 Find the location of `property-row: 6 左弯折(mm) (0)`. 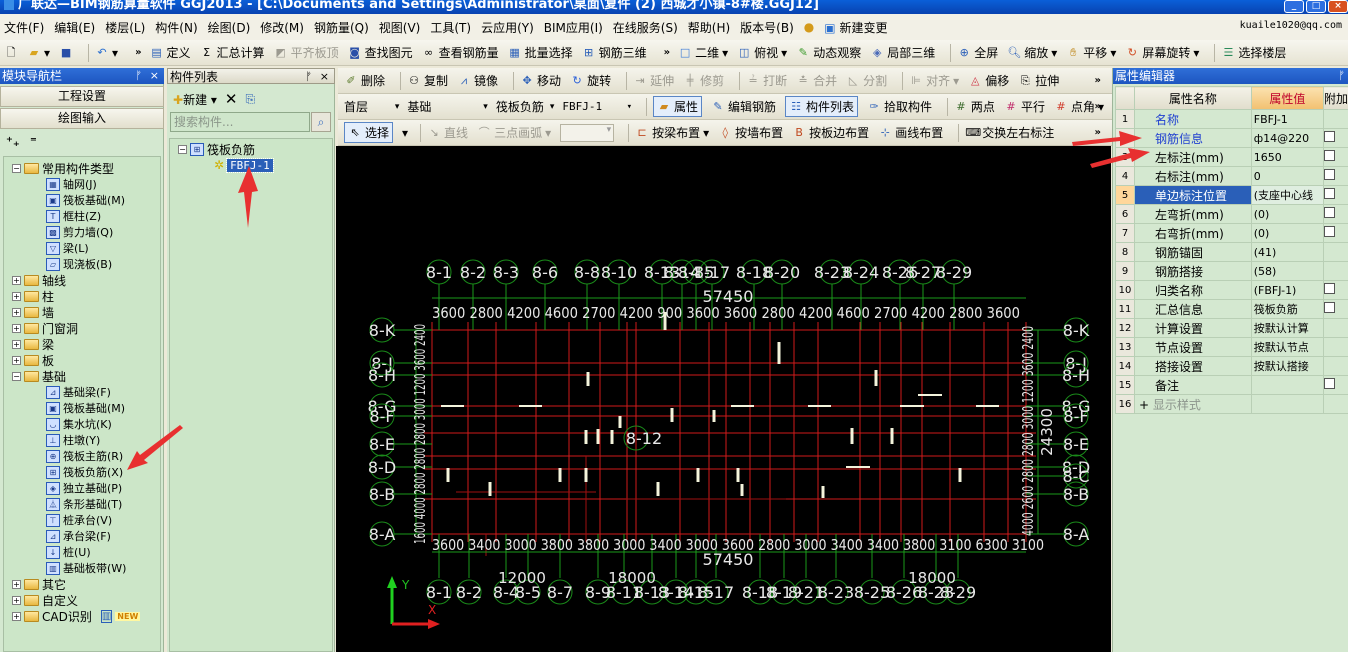

property-row: 6 左弯折(mm) (0) is located at coordinates (1231, 214).